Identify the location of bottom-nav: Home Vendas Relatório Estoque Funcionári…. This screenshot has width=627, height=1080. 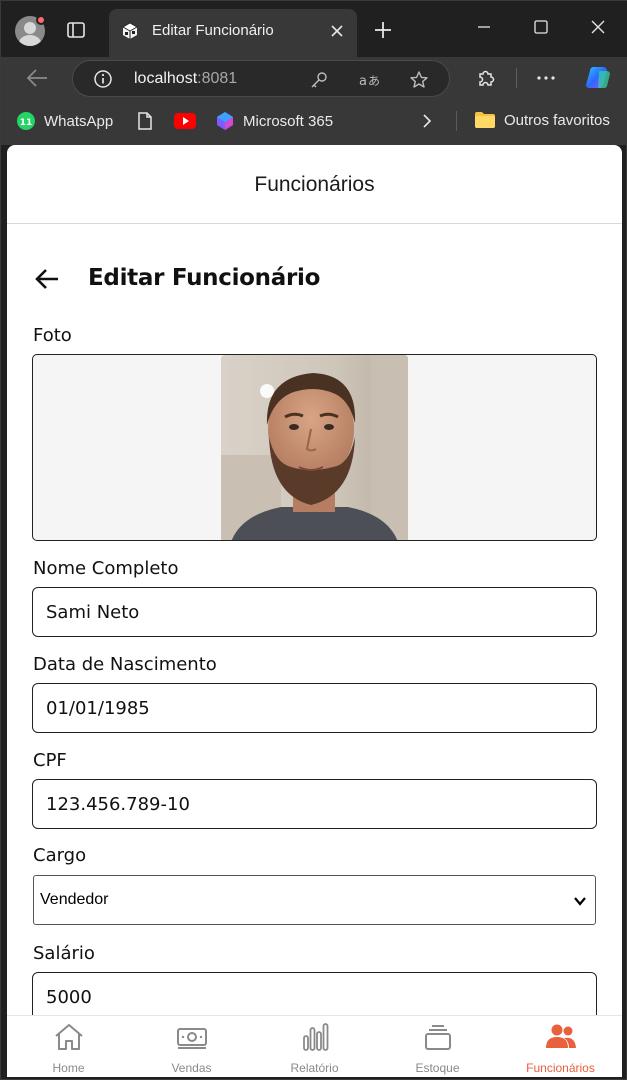
(314, 1046).